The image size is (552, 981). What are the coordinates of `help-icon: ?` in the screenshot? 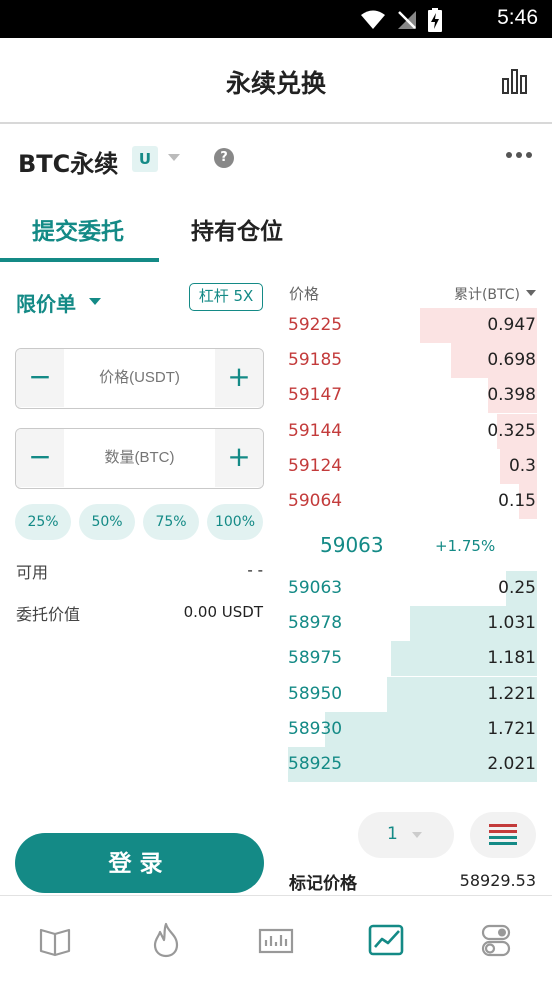 It's located at (224, 158).